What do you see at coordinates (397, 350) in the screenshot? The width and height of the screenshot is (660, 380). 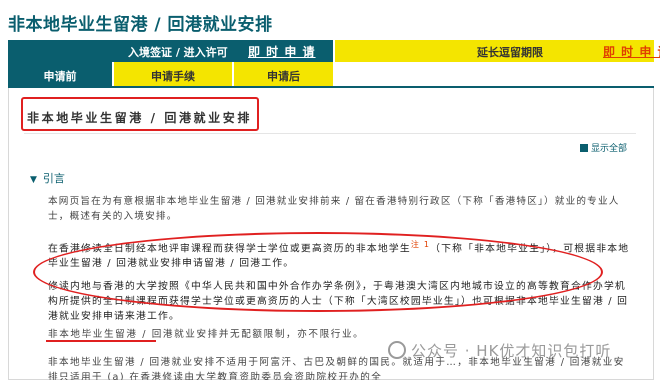 I see `wechat-icon` at bounding box center [397, 350].